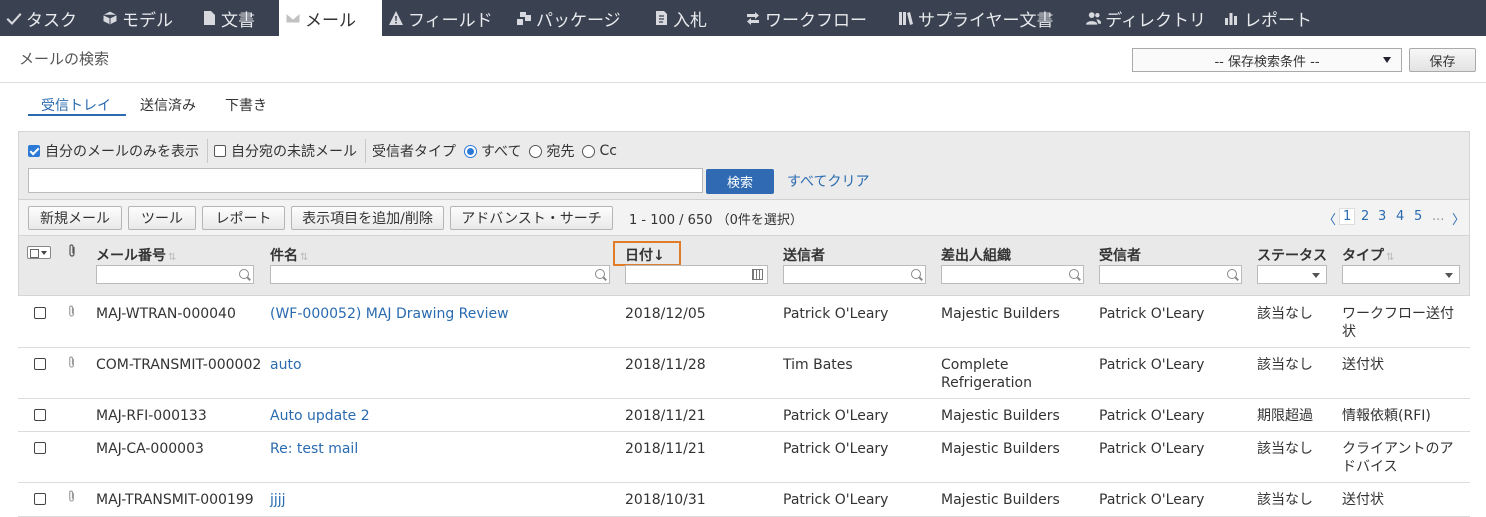 The width and height of the screenshot is (1486, 517). Describe the element at coordinates (1401, 274) in the screenshot. I see `type-filter` at that location.